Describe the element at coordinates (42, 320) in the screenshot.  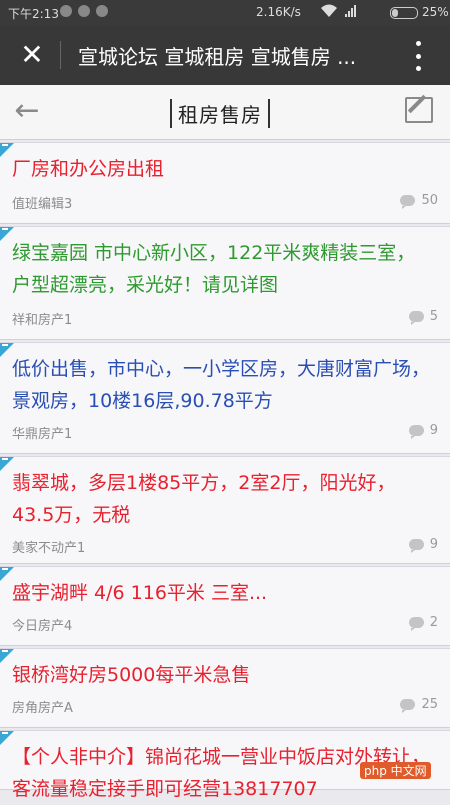
I see `post-author: 祥和房产1` at that location.